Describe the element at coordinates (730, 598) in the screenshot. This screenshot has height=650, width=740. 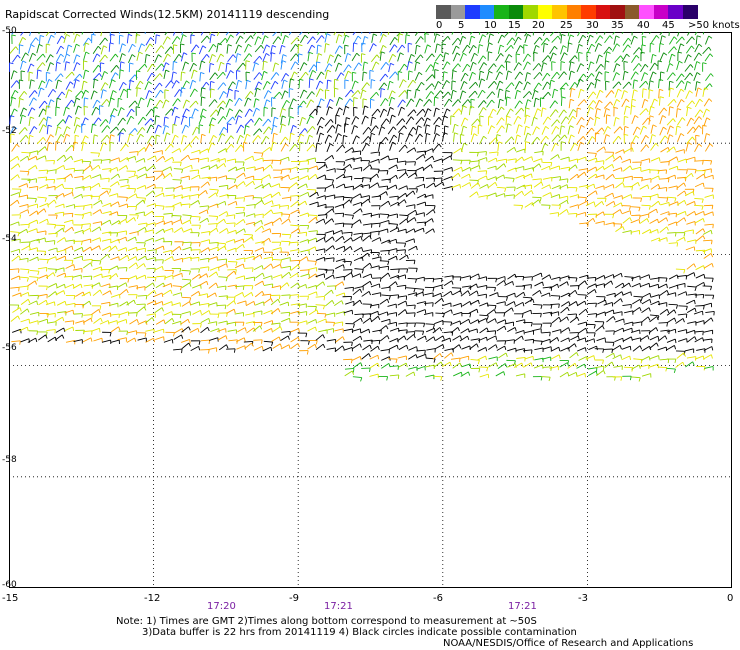
I see `x-tick-label: 0` at that location.